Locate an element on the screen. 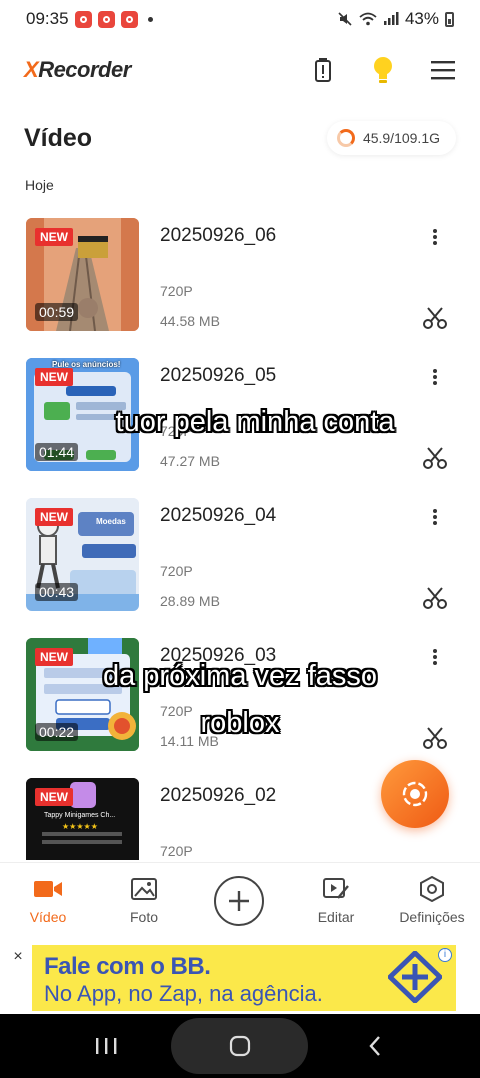 Image resolution: width=480 pixels, height=1078 pixels. tab-label: Vídeo is located at coordinates (48, 917).